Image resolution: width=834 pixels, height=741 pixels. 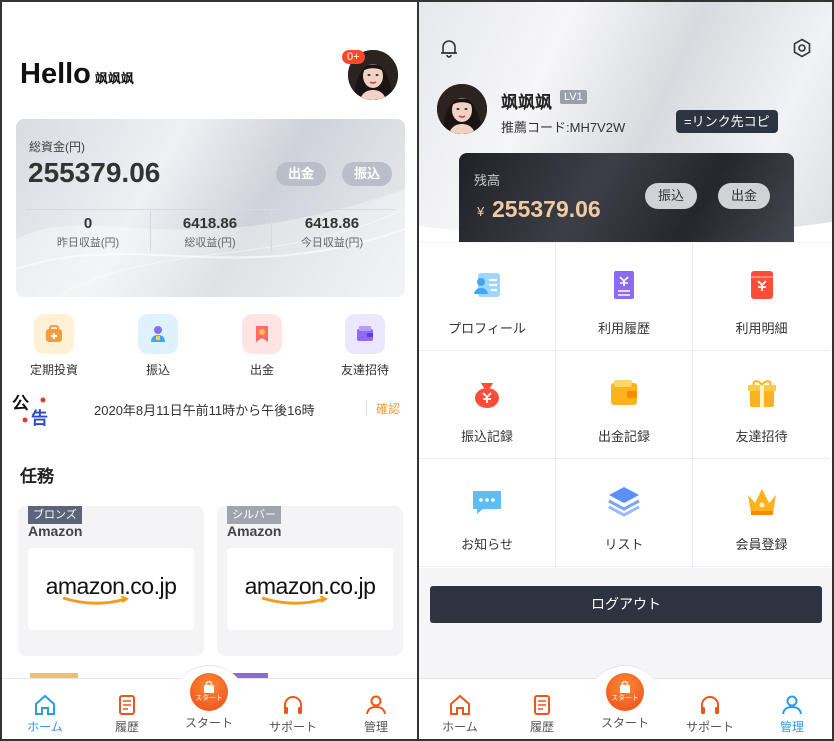 I want to click on greeting: Hello 飒飒飒, so click(x=77, y=74).